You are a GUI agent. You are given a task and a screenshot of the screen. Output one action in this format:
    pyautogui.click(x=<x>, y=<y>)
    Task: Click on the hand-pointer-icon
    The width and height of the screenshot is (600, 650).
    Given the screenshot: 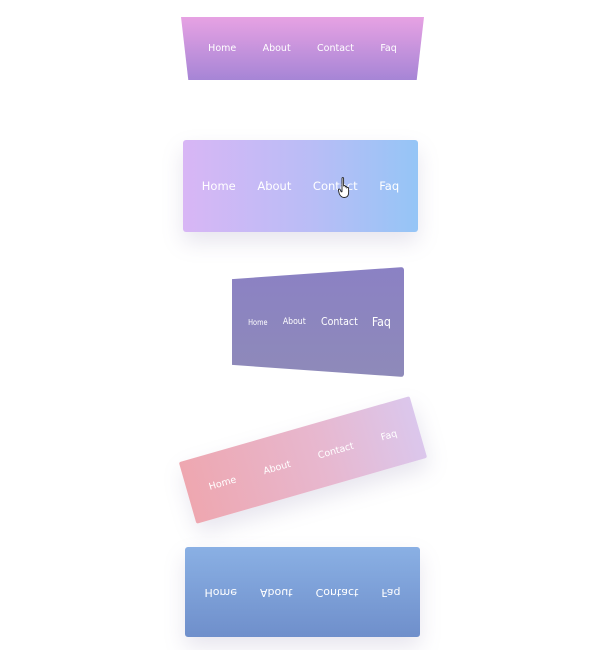 What is the action you would take?
    pyautogui.click(x=344, y=187)
    